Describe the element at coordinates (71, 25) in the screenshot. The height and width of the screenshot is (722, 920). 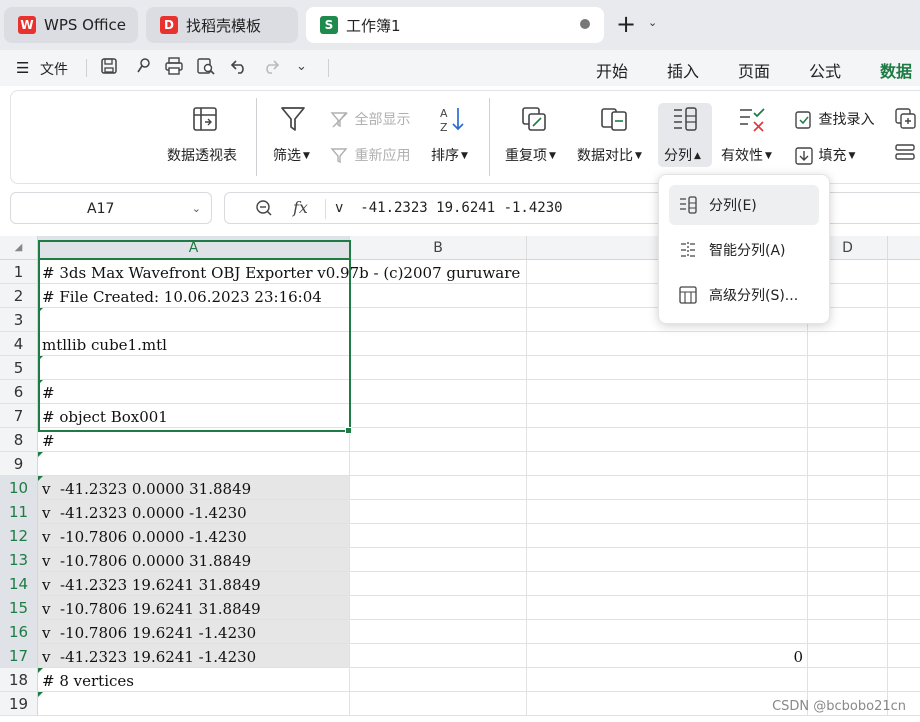
I see `tab-wps-office: W WPS Office` at that location.